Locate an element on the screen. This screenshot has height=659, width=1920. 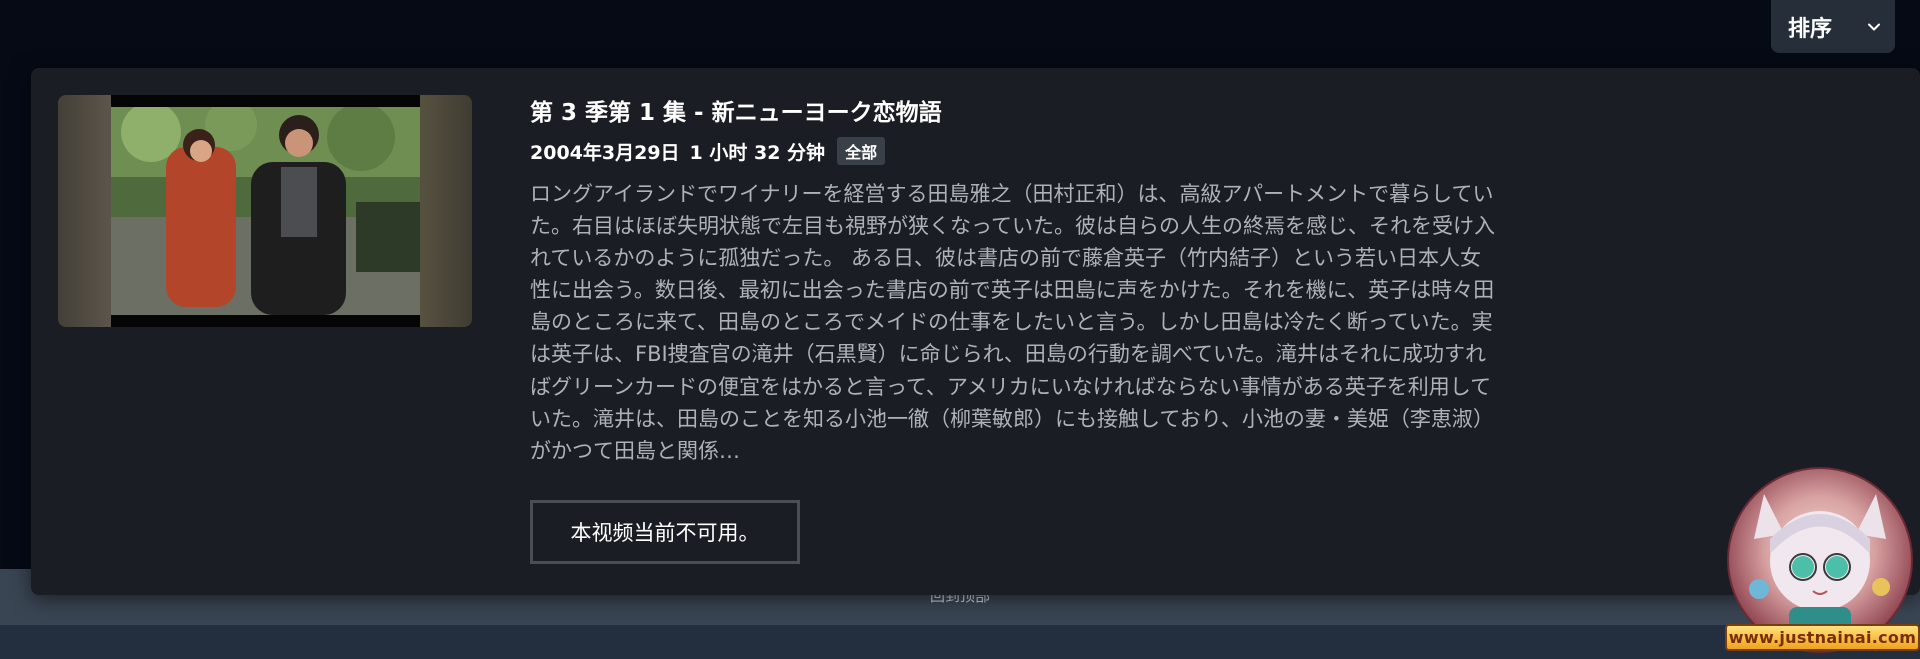
sort-label: 排序 is located at coordinates (1810, 29).